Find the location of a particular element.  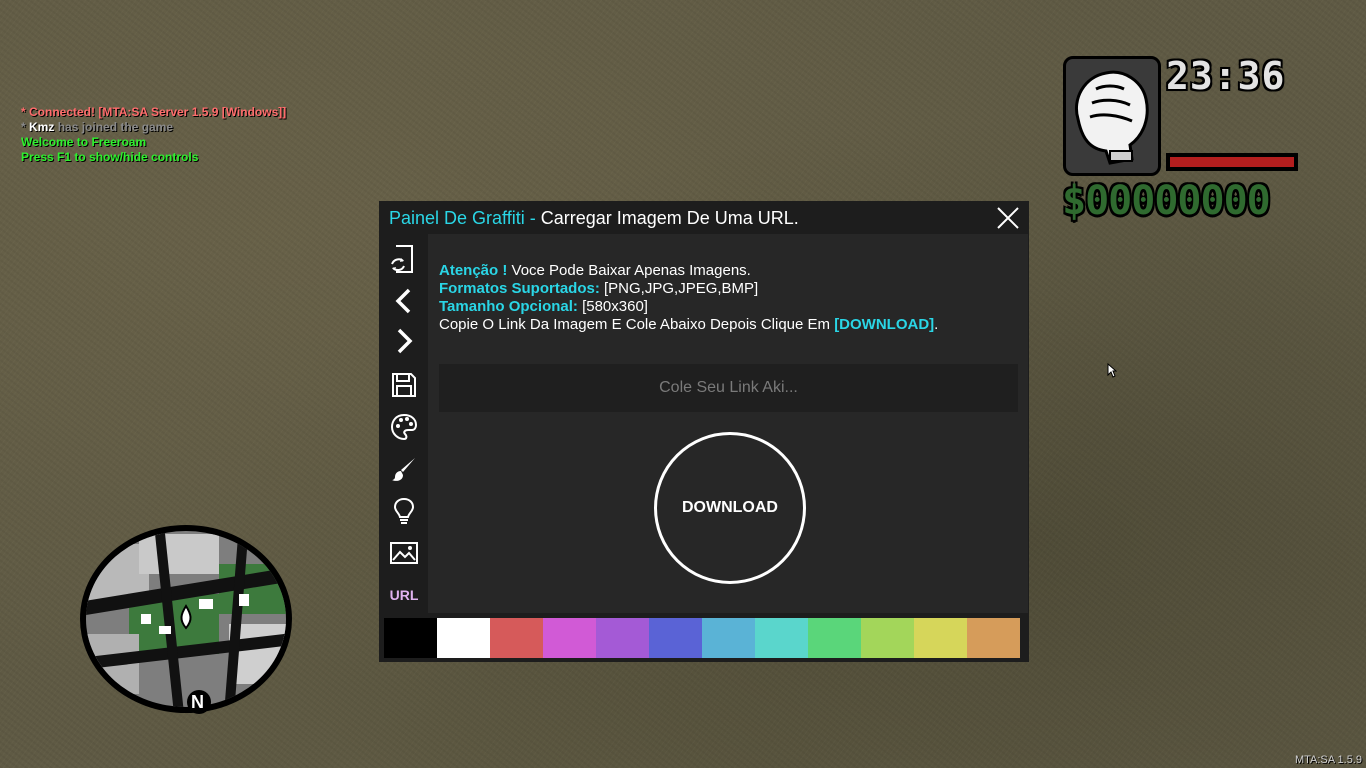

close-icon is located at coordinates (1008, 218).